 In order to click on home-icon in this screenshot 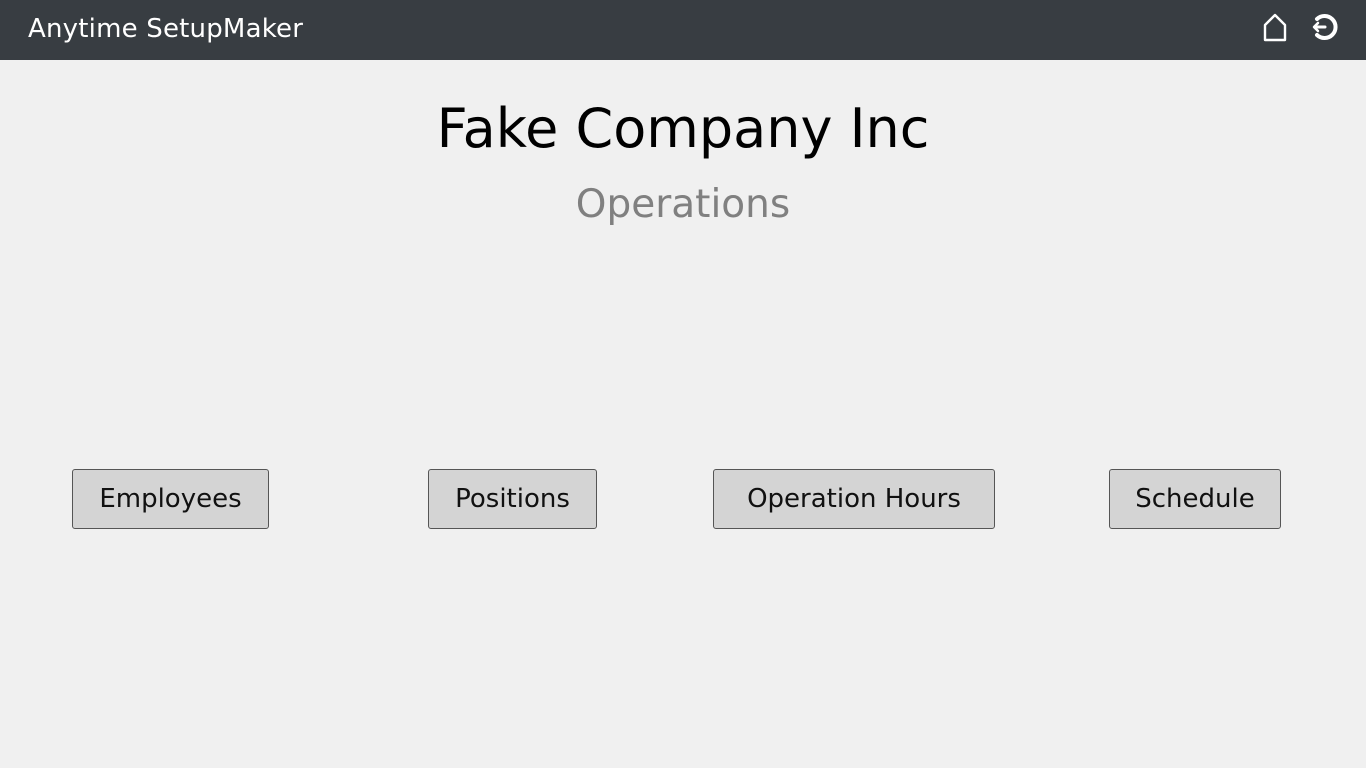, I will do `click(1275, 29)`.